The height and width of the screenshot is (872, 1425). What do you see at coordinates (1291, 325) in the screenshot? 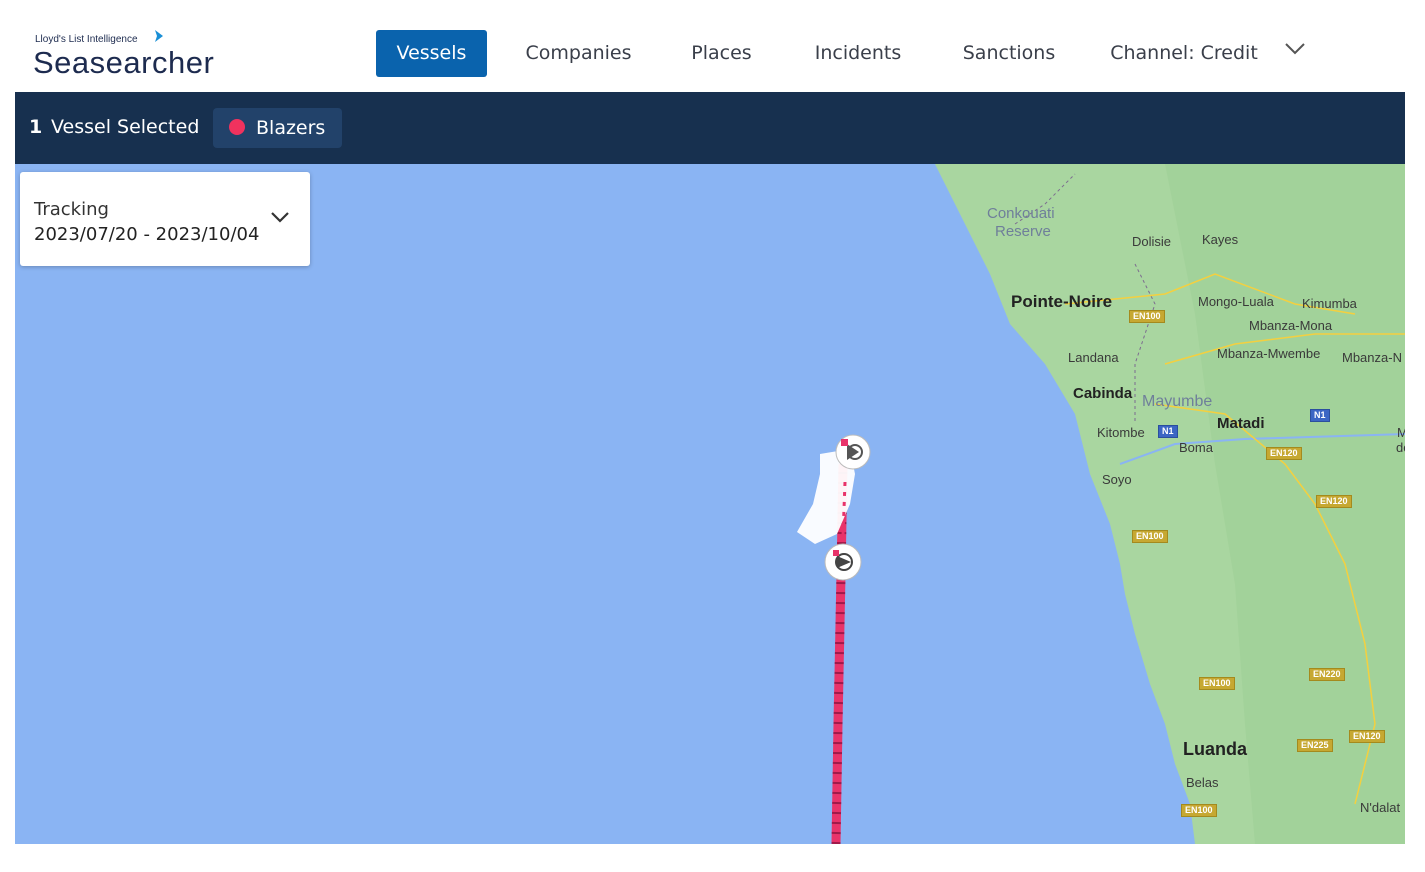
I see `map-label: Mbanza-Mona` at bounding box center [1291, 325].